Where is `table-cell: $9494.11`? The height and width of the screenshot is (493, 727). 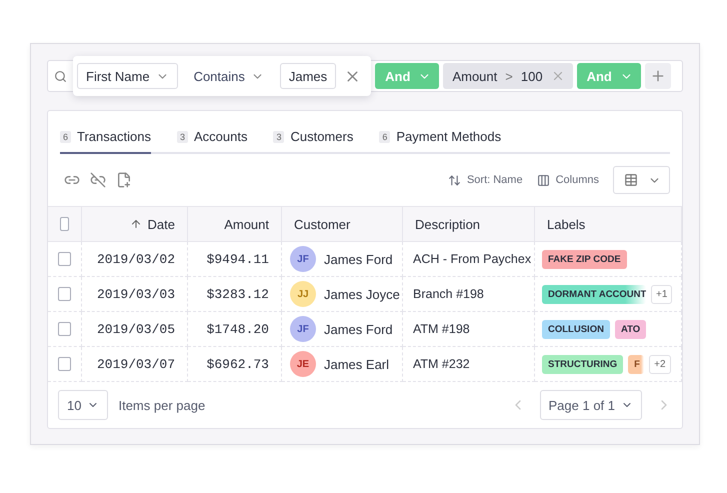 table-cell: $9494.11 is located at coordinates (237, 259).